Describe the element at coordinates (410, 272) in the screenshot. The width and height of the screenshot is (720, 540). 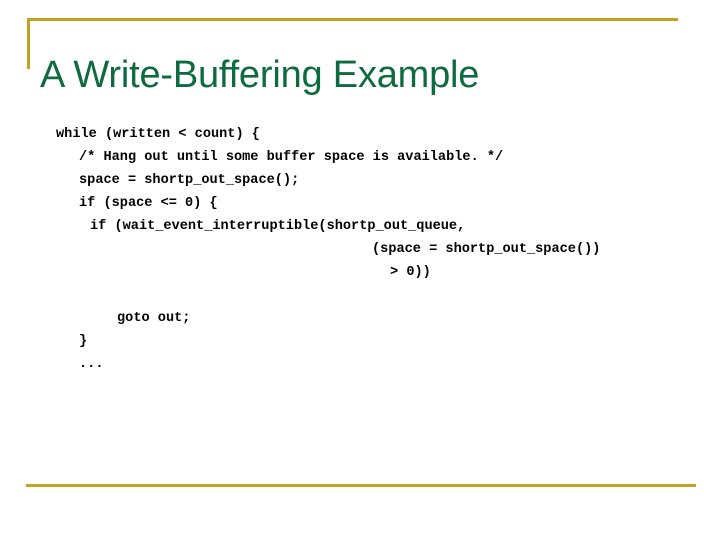
I see `code-line: > 0))` at that location.